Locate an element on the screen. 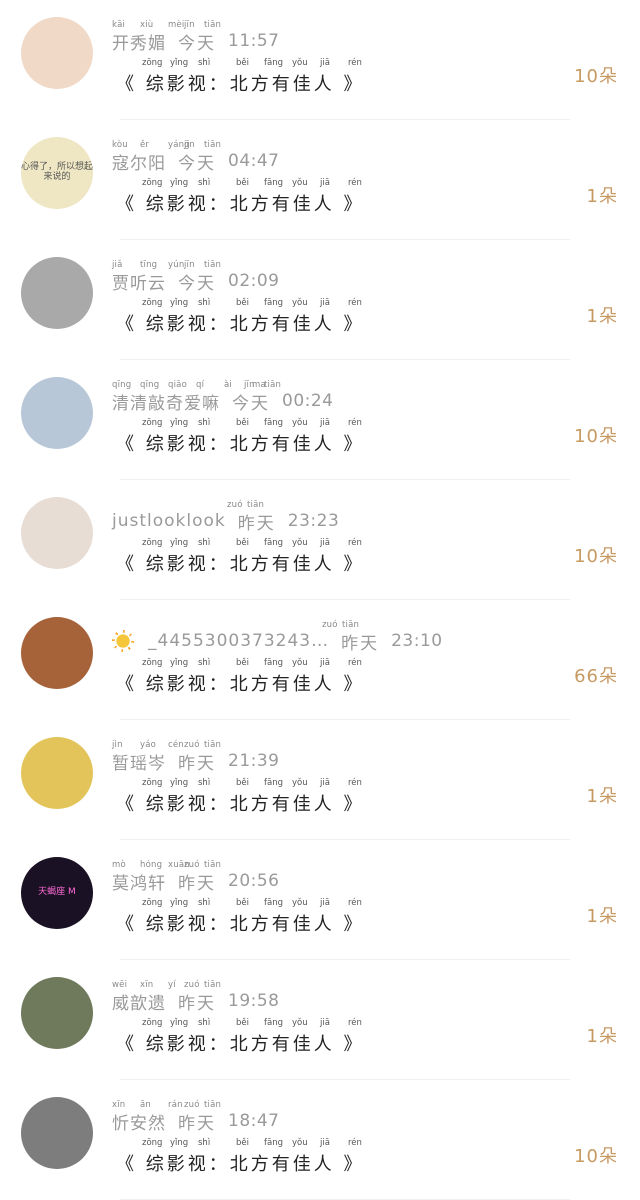  avatar: 心得了，所以想起来说的 is located at coordinates (57, 173).